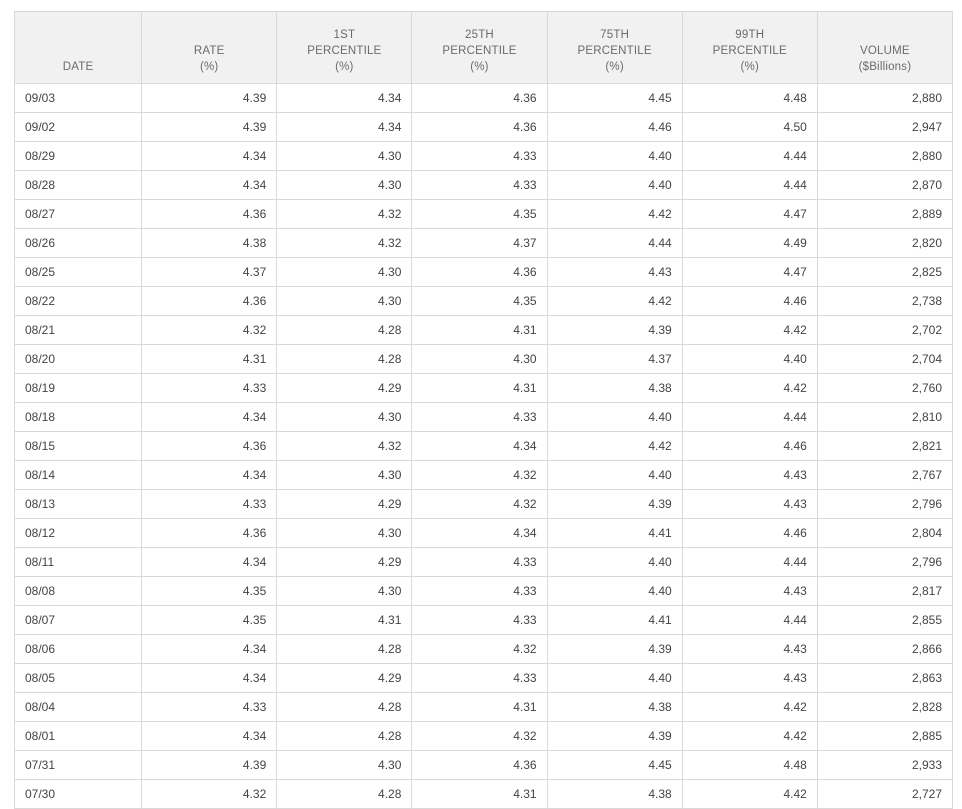 The image size is (962, 809). Describe the element at coordinates (78, 678) in the screenshot. I see `cell-date: 08/05` at that location.